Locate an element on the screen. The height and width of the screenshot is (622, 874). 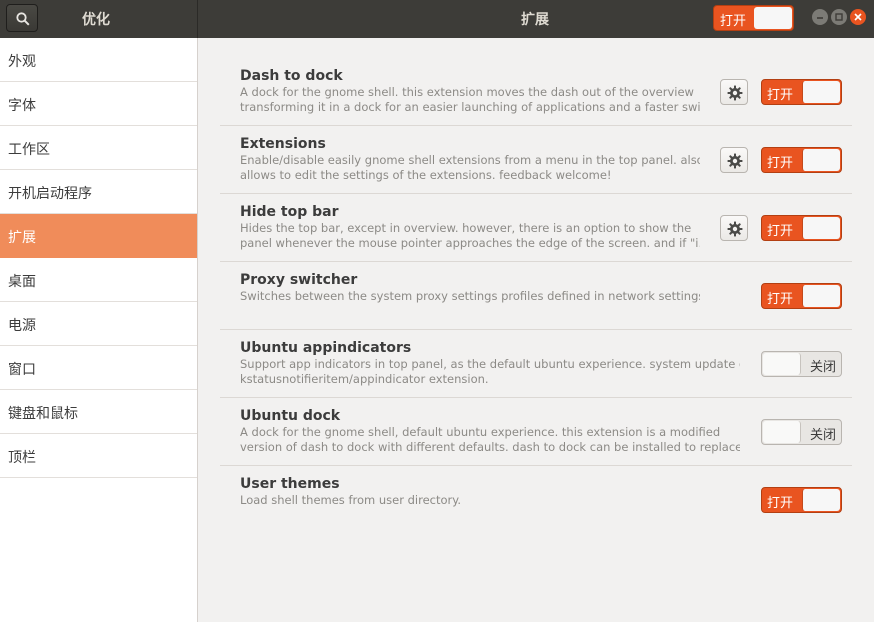
sidebar-item-label: 开机启动程序 is located at coordinates (50, 194).